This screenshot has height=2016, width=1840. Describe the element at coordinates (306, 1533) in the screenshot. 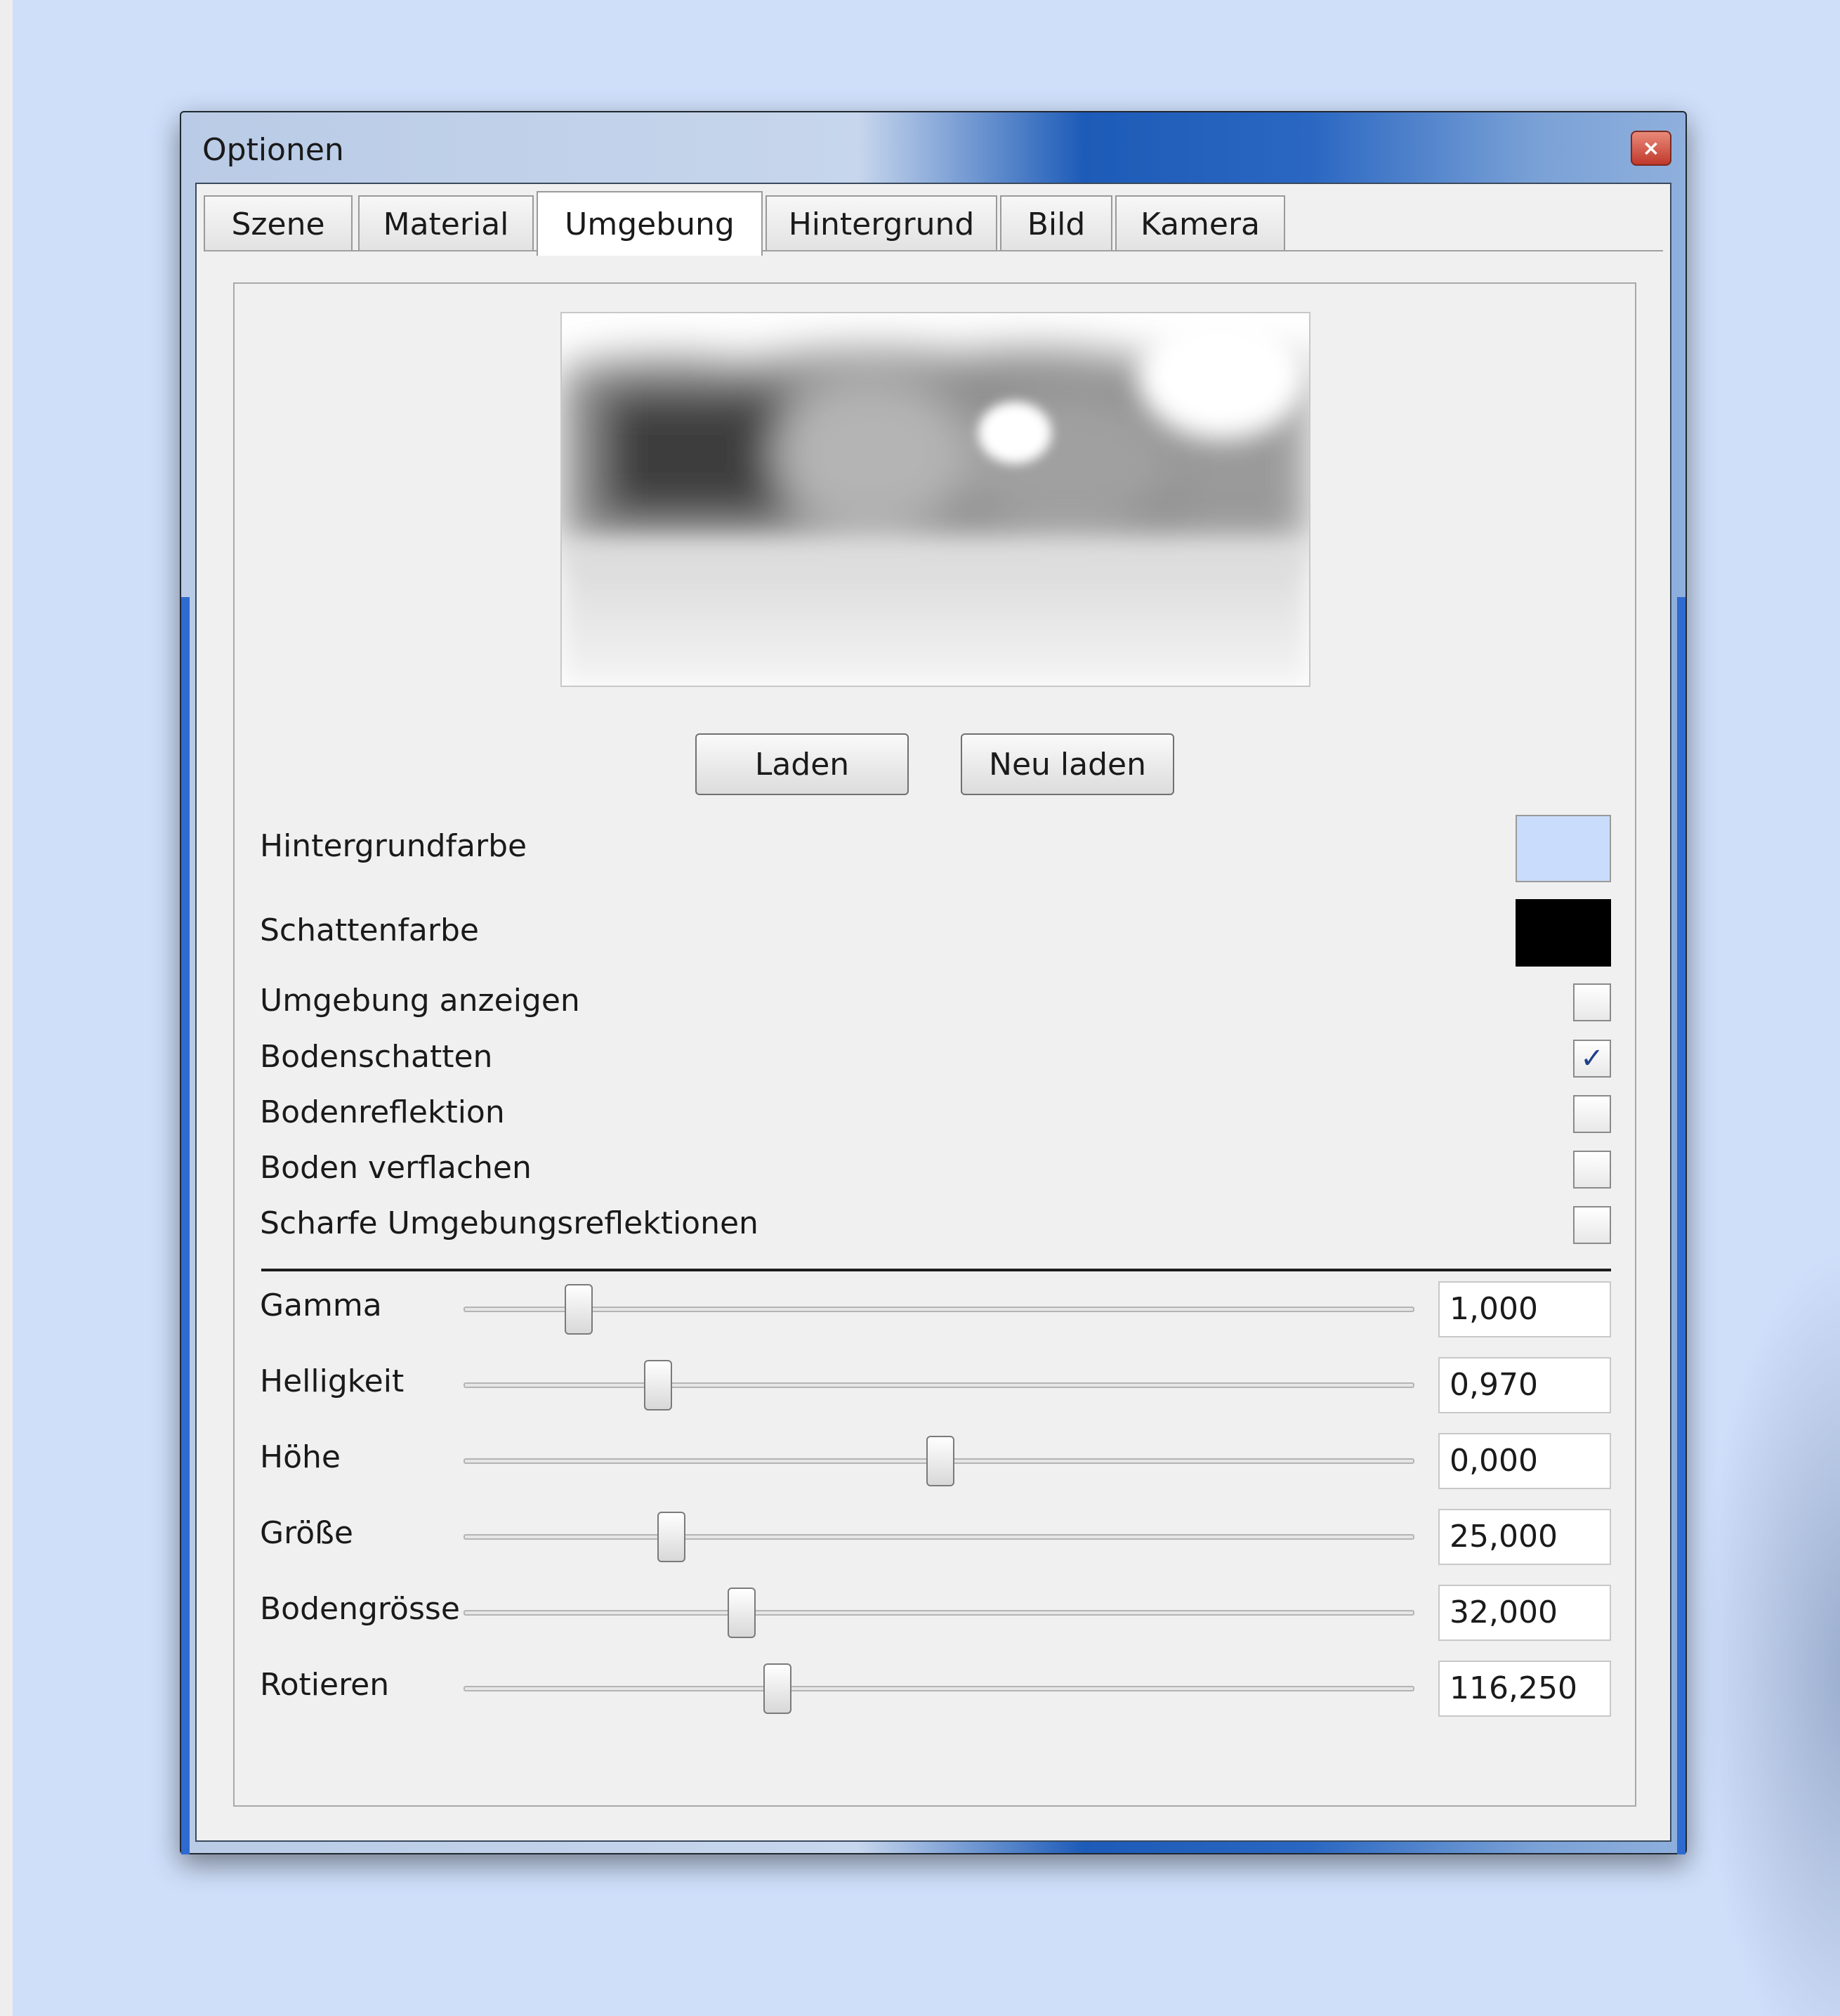

I see `slider-label-size: Größe` at that location.